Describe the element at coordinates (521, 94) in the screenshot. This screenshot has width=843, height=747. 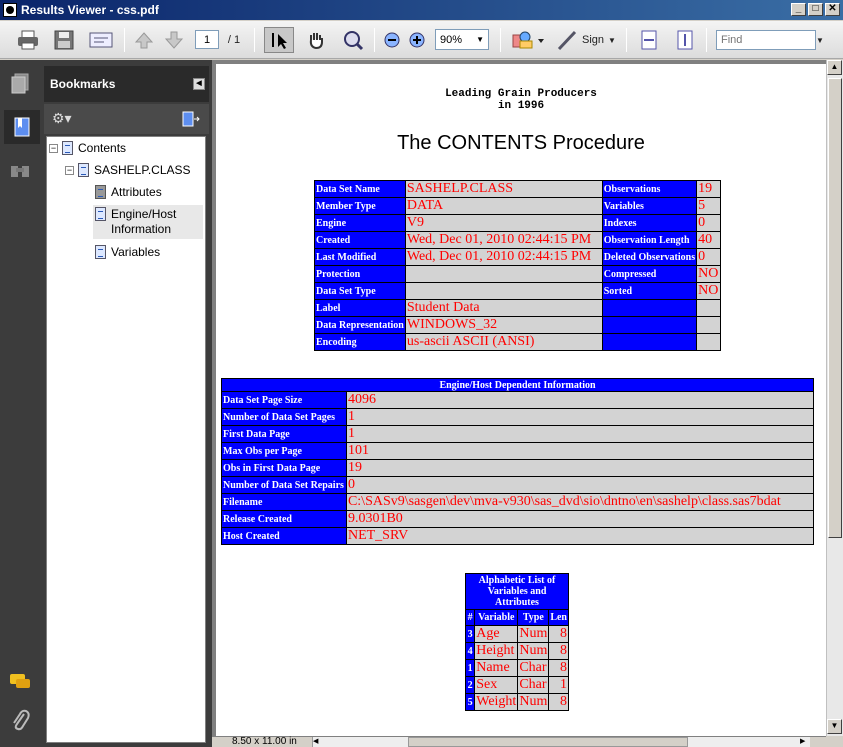
I see `report-heading-line1: Leading Grain Producers` at that location.